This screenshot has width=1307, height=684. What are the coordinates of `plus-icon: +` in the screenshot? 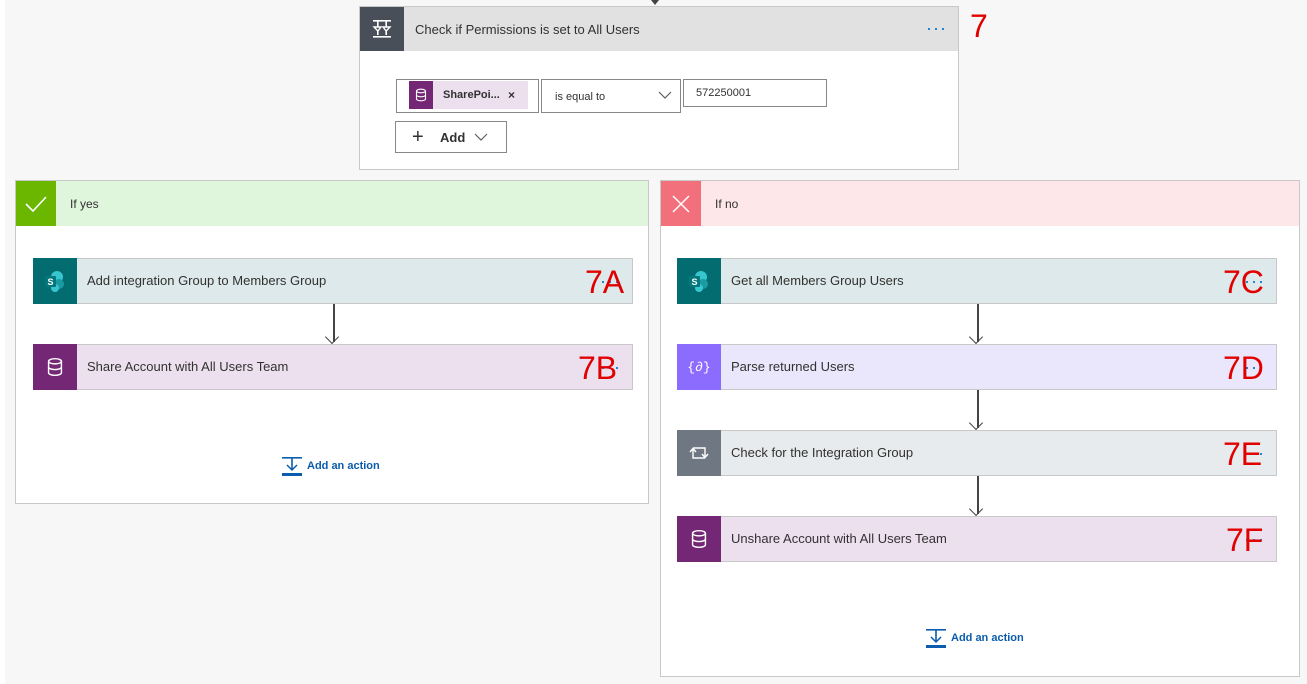 It's located at (418, 137).